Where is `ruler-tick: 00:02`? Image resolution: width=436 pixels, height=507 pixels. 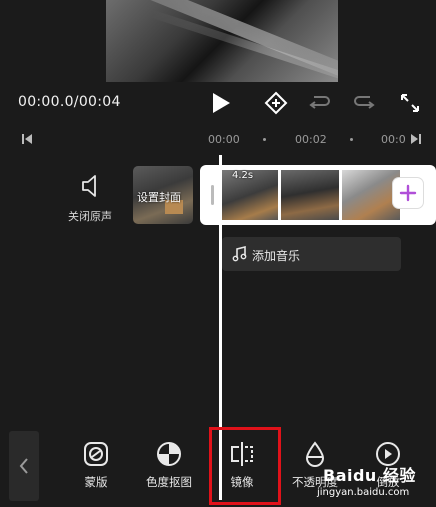
ruler-tick: 00:02 is located at coordinates (311, 139).